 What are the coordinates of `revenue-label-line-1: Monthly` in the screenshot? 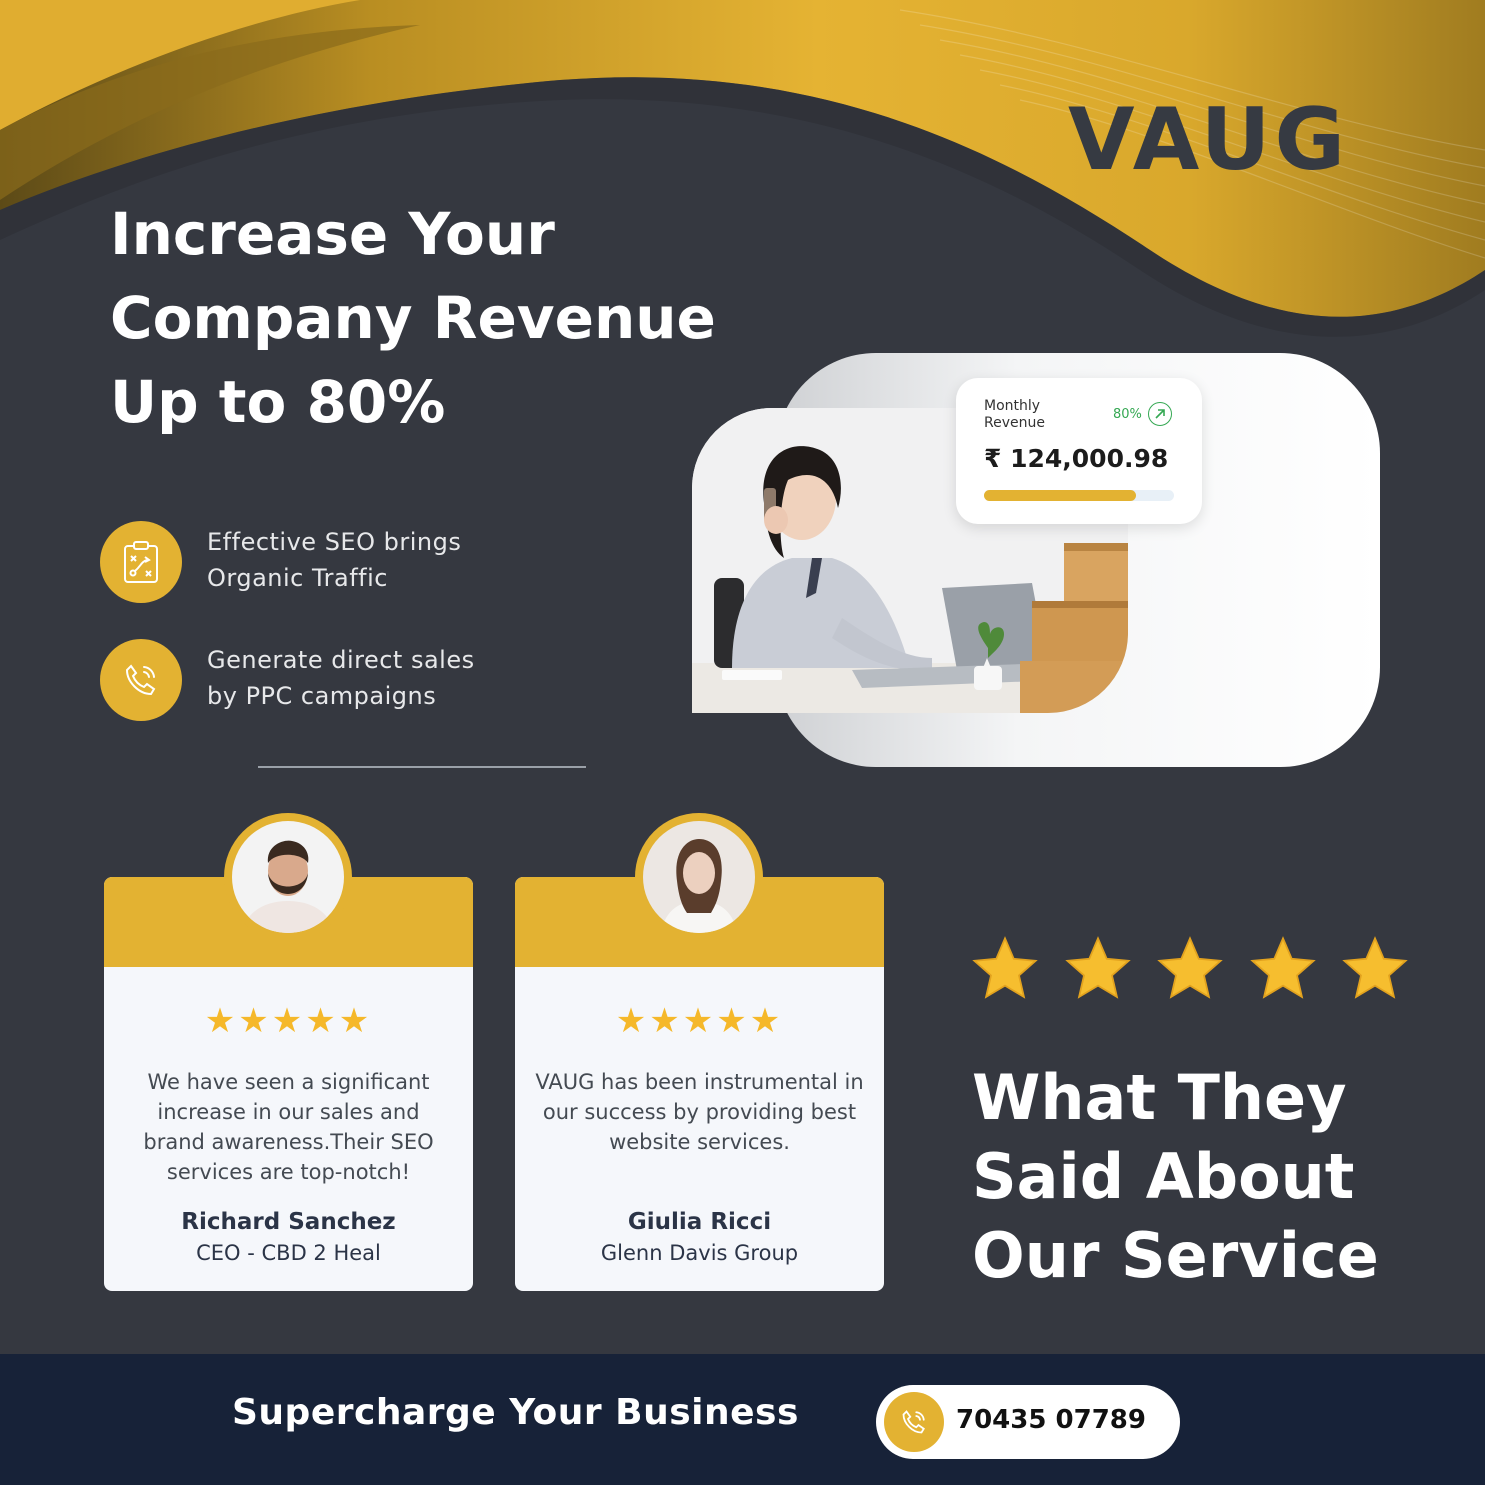 It's located at (1012, 406).